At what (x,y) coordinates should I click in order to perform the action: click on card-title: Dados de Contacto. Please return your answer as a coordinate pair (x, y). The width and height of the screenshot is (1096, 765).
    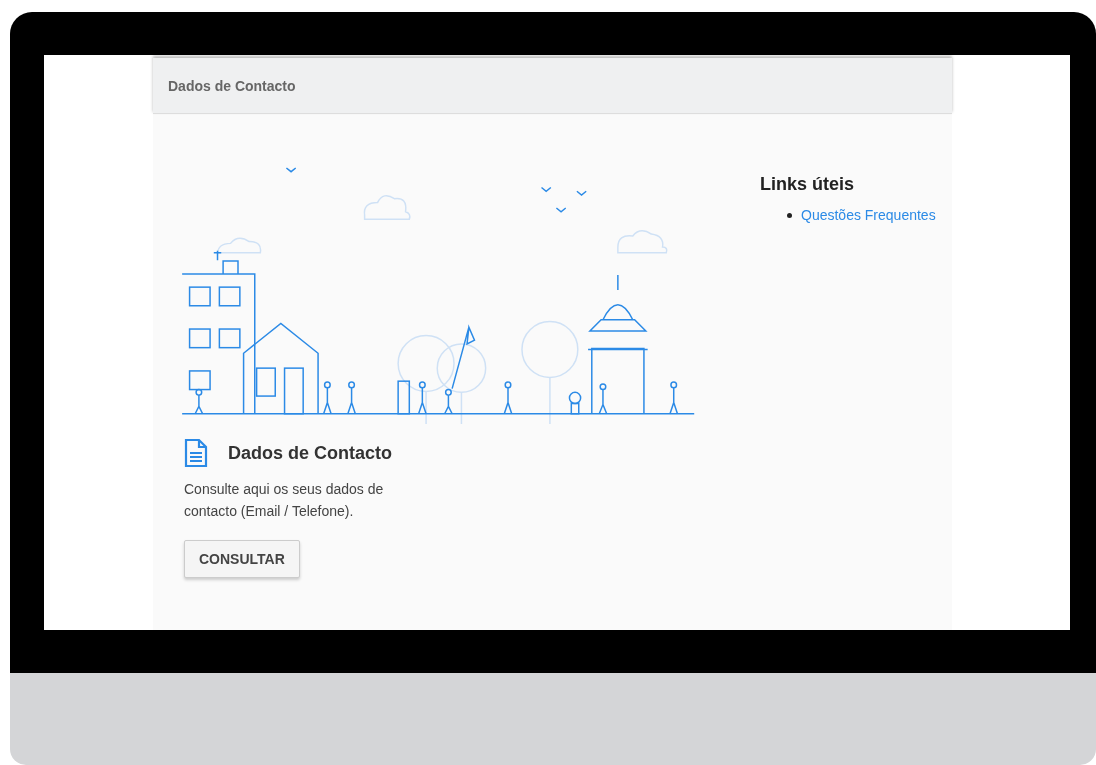
    Looking at the image, I should click on (310, 453).